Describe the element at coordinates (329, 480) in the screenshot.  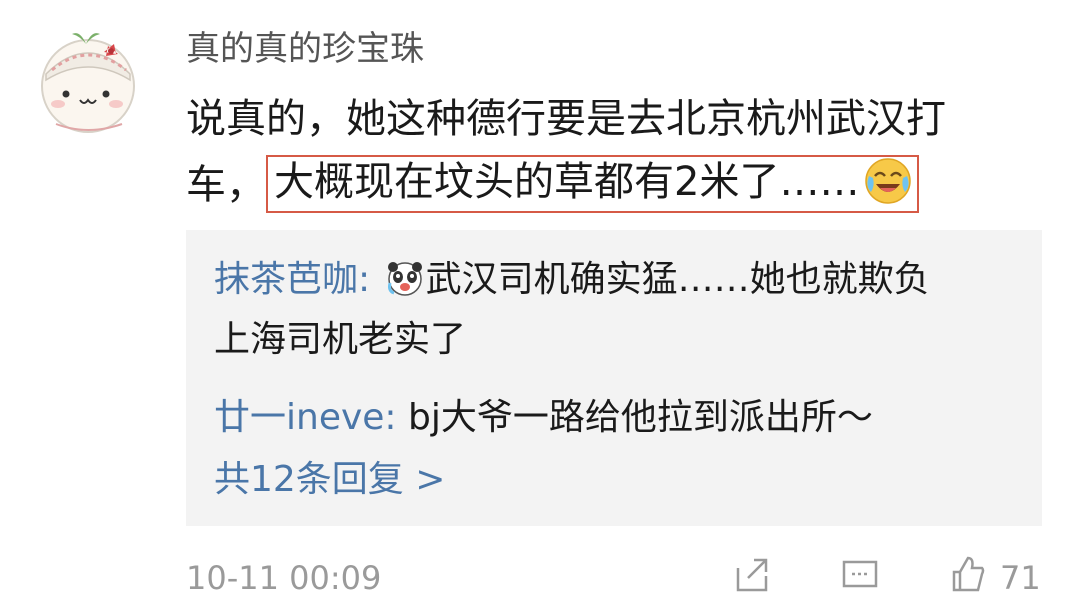
I see `more-replies-link: 共12条回复 >` at that location.